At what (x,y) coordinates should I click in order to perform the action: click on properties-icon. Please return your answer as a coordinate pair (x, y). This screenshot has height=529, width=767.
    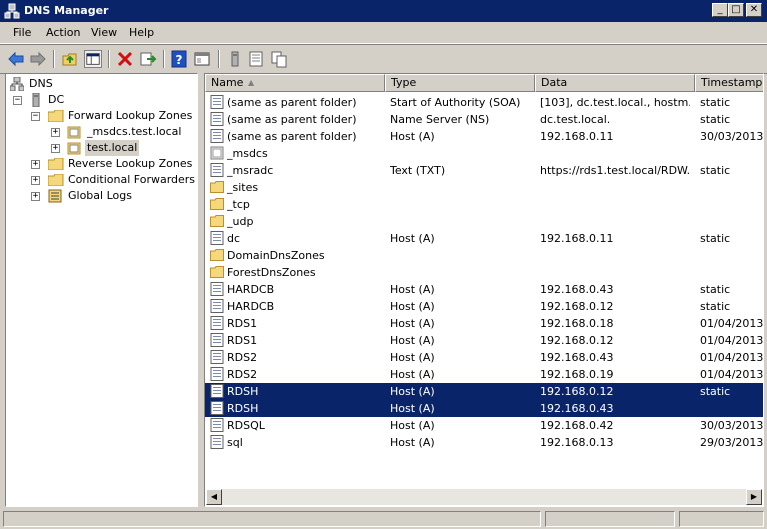
    Looking at the image, I should click on (202, 59).